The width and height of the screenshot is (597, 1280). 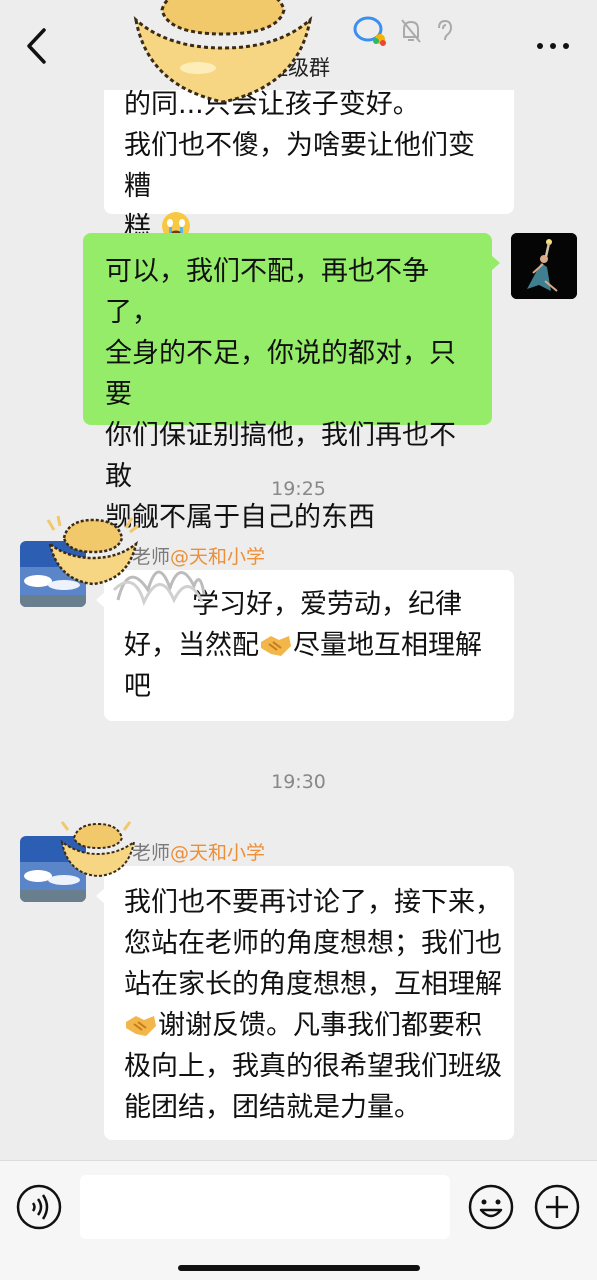 What do you see at coordinates (313, 902) in the screenshot?
I see `message-line: 我们也不要再讨论了，接下来，` at bounding box center [313, 902].